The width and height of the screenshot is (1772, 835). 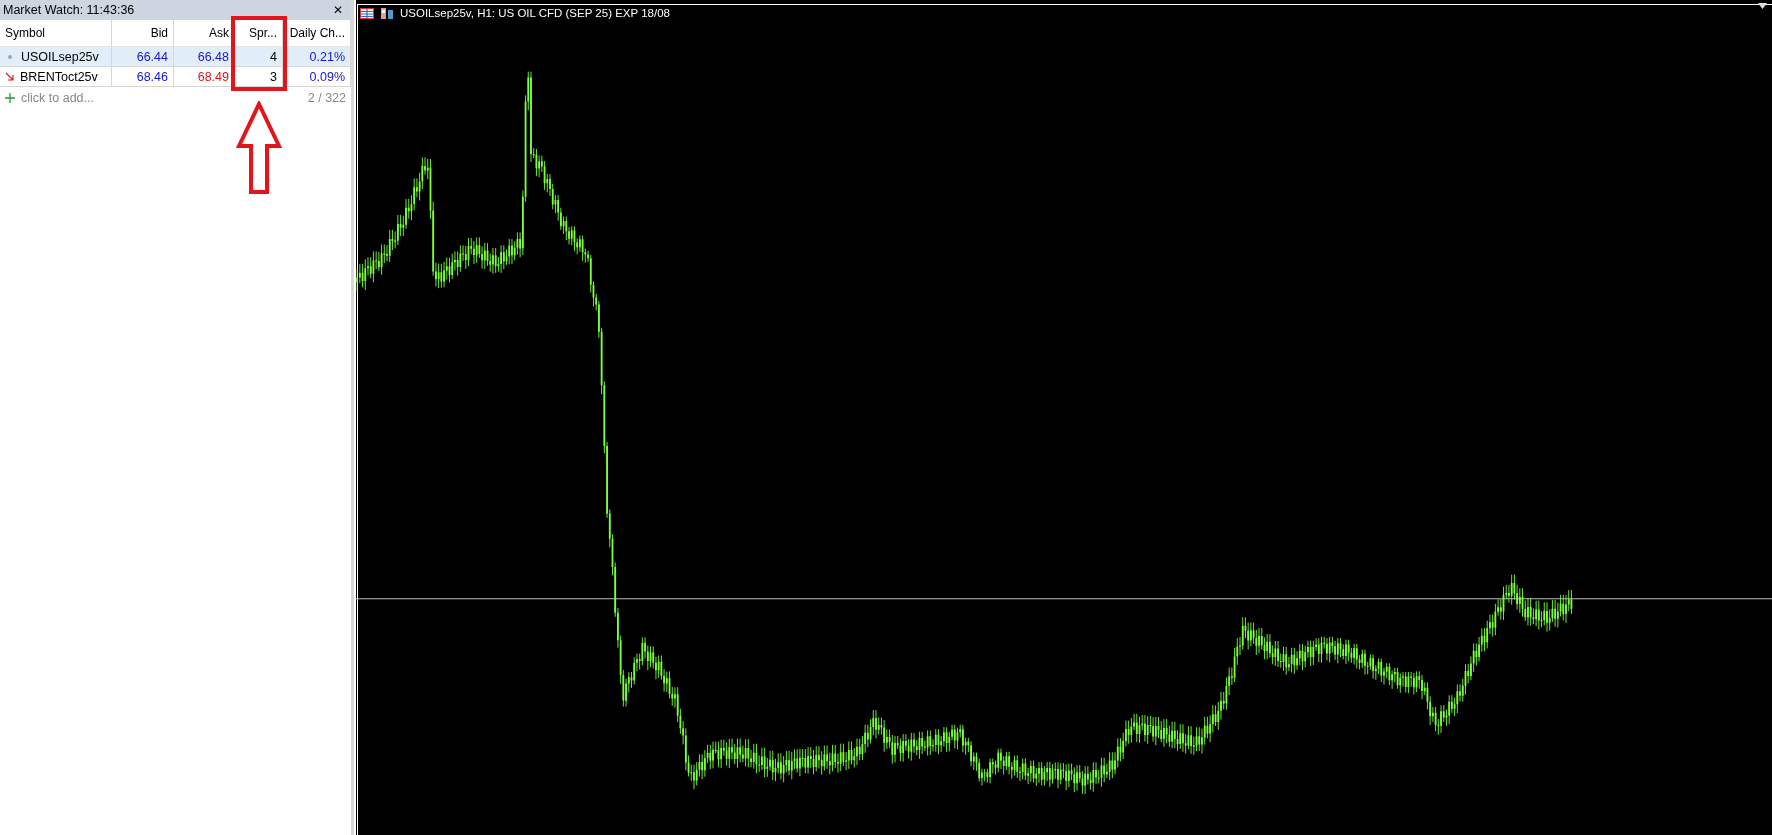 What do you see at coordinates (10, 56) in the screenshot?
I see `dot-icon` at bounding box center [10, 56].